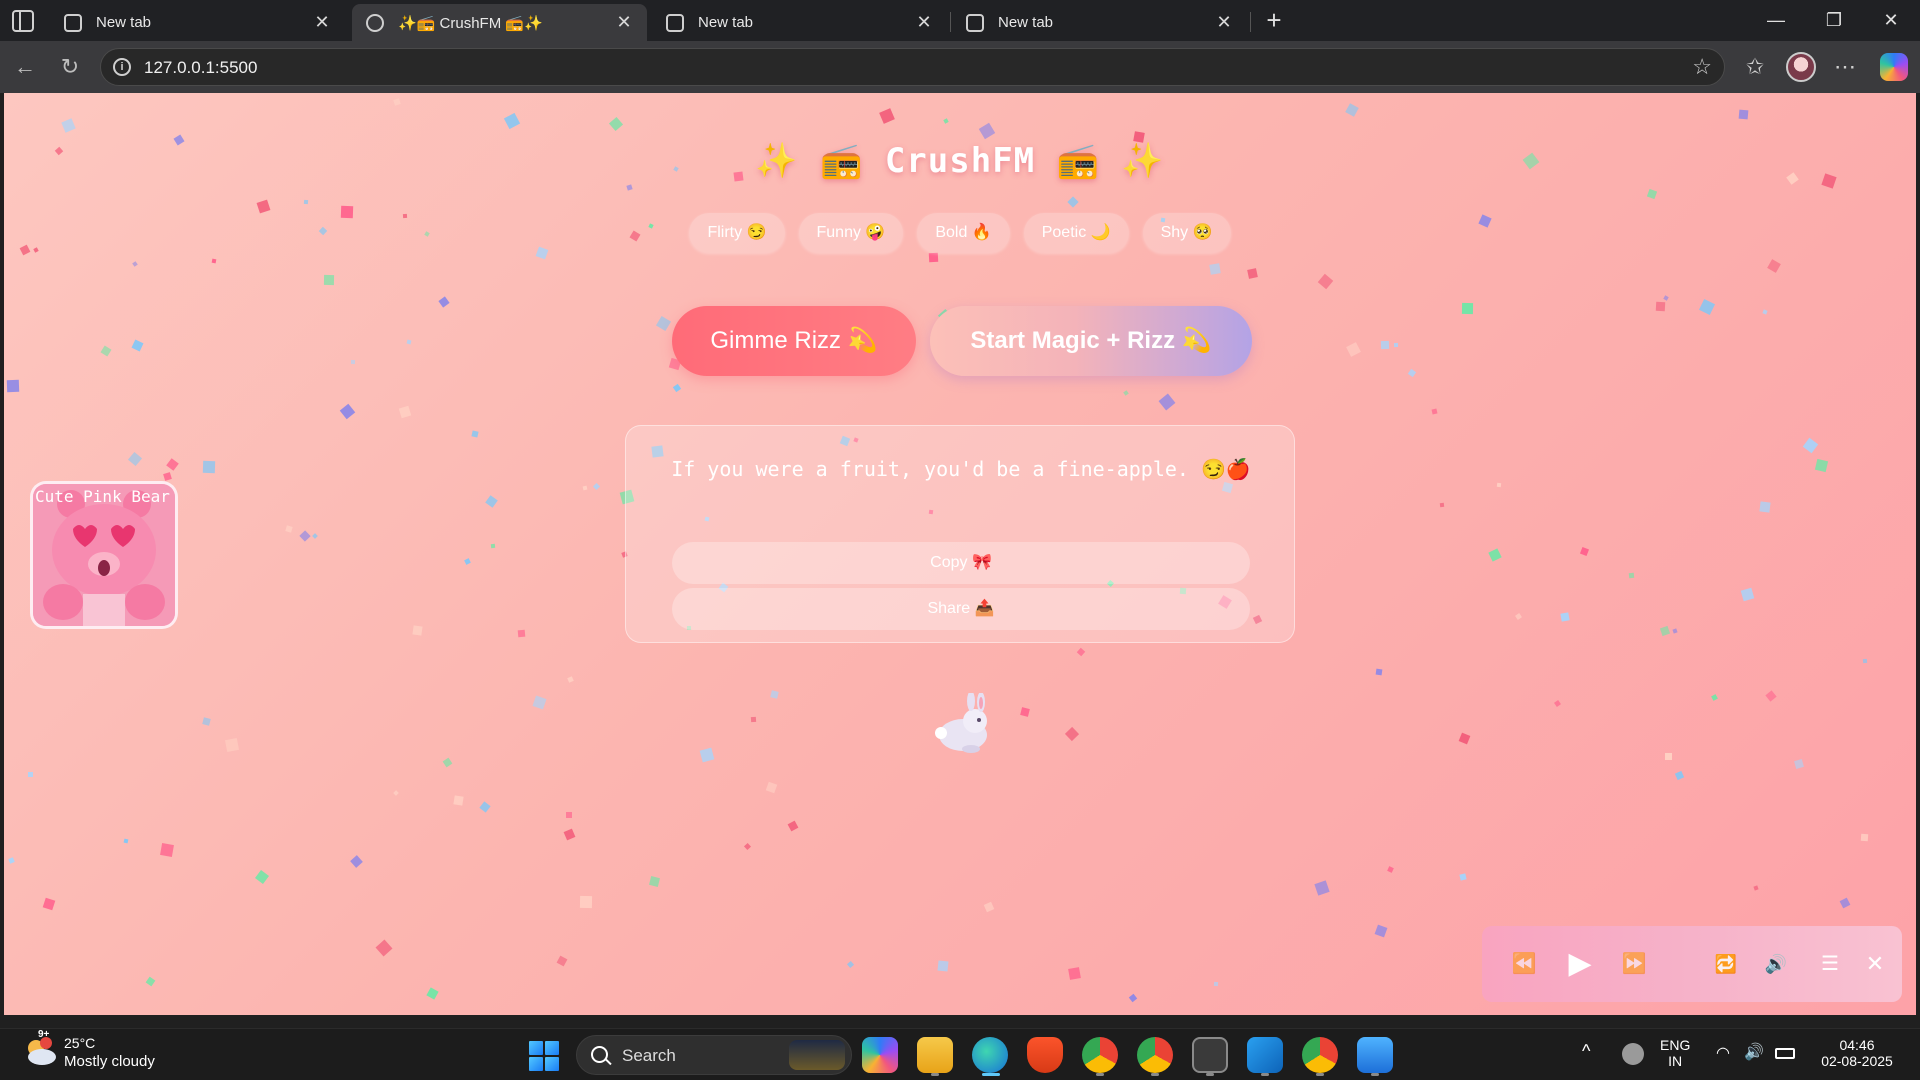 This screenshot has width=1920, height=1080. I want to click on fast-forward-icon: ⏩, so click(1634, 964).